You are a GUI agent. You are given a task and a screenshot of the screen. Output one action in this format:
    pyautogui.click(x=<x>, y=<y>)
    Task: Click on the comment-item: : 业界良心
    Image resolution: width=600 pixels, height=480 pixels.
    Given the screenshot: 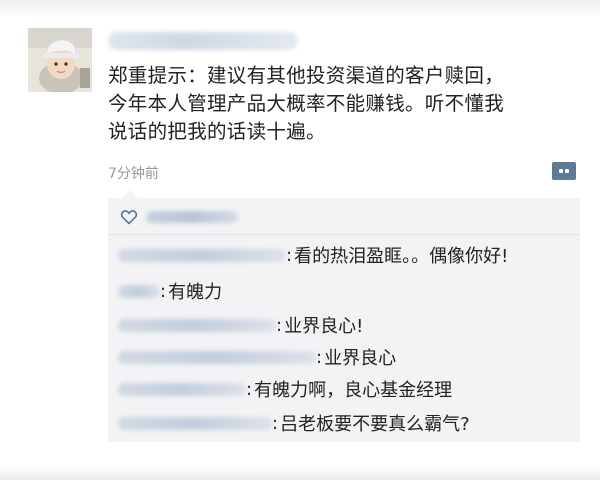 What is the action you would take?
    pyautogui.click(x=257, y=357)
    